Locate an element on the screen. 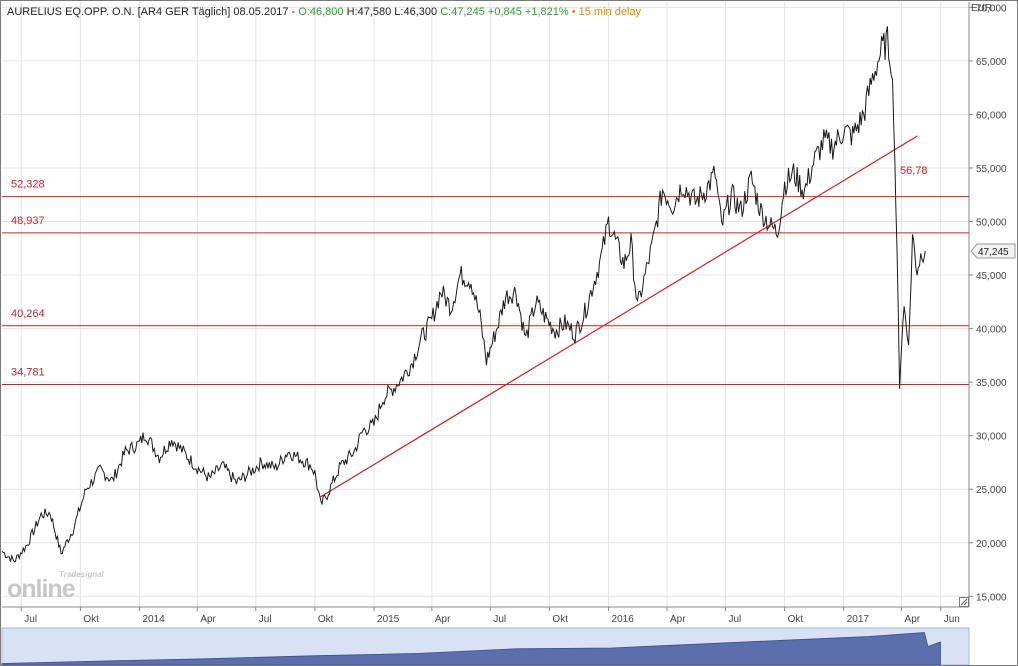 The image size is (1018, 666). navigator-panel is located at coordinates (485, 646).